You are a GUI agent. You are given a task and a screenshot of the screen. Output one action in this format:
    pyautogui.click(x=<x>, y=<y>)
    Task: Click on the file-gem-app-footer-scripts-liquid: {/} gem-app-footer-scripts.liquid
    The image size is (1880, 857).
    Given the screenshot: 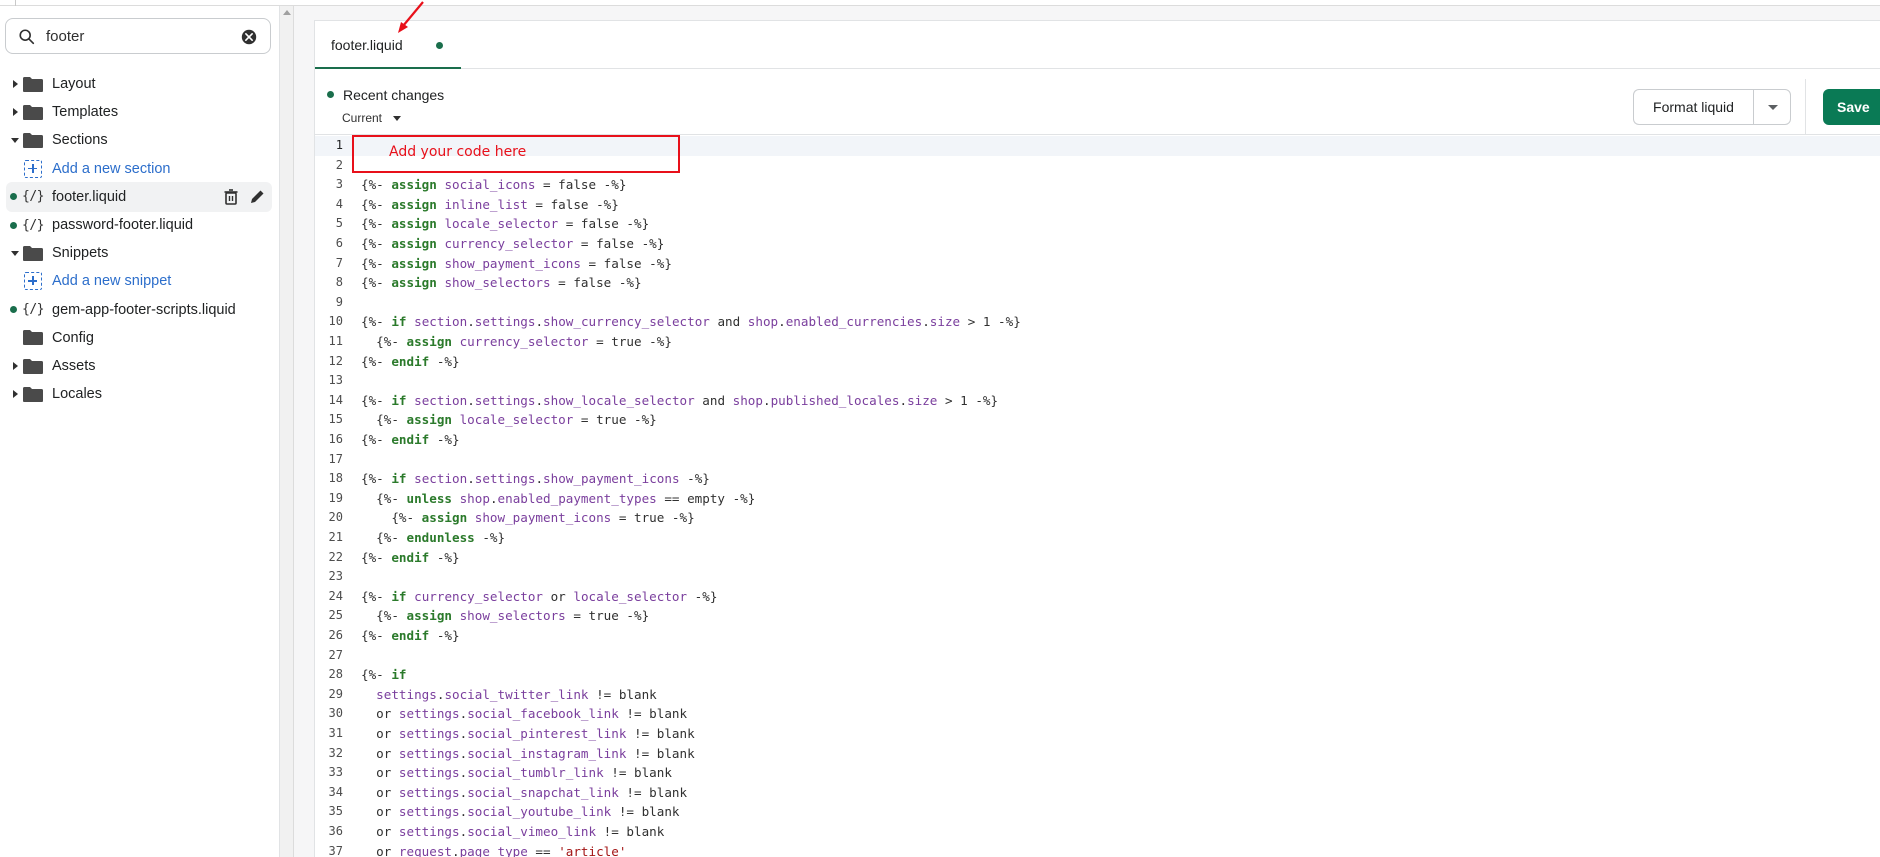 What is the action you would take?
    pyautogui.click(x=136, y=310)
    